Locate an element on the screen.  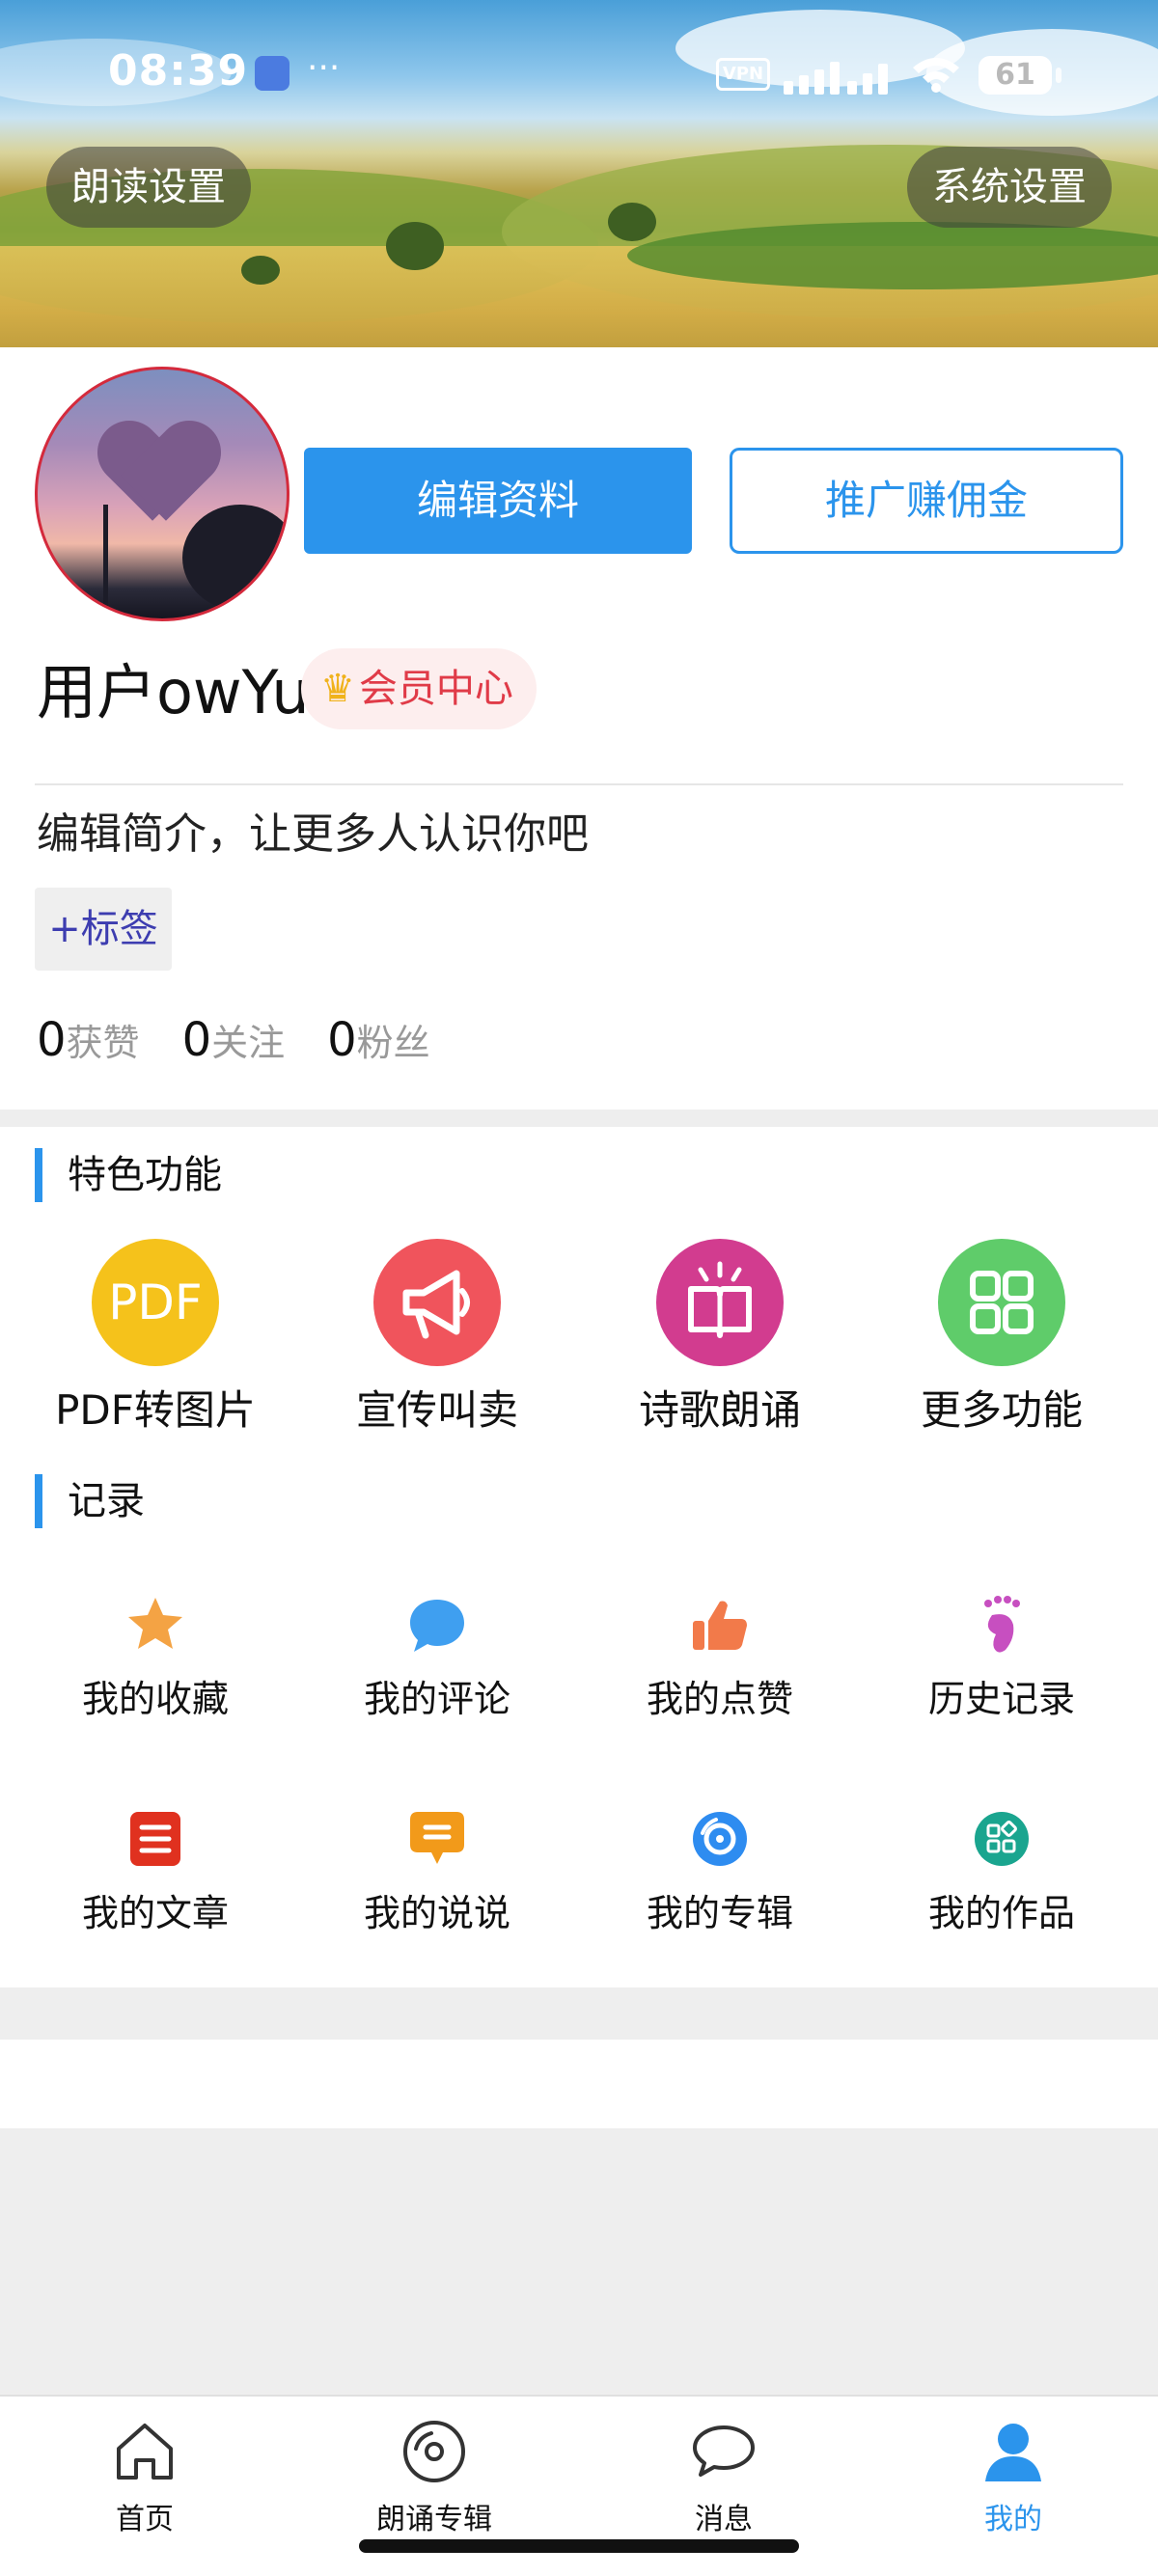
disc-icon is located at coordinates (434, 2451).